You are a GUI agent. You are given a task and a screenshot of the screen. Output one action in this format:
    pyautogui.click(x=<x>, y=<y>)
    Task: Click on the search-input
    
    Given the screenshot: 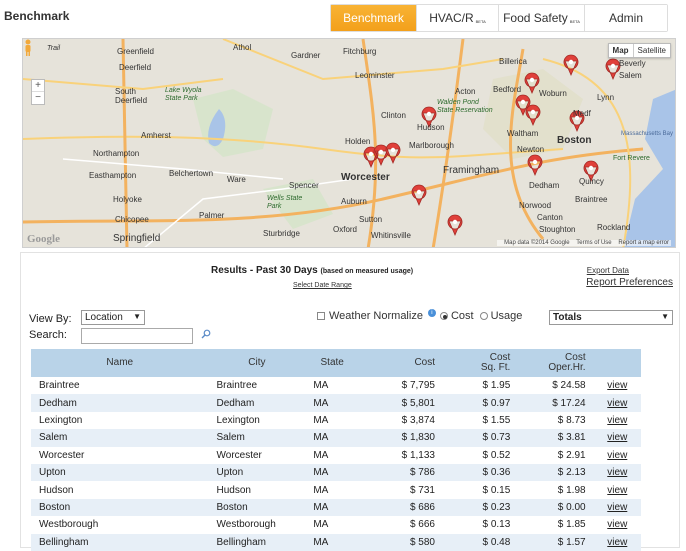 What is the action you would take?
    pyautogui.click(x=137, y=336)
    